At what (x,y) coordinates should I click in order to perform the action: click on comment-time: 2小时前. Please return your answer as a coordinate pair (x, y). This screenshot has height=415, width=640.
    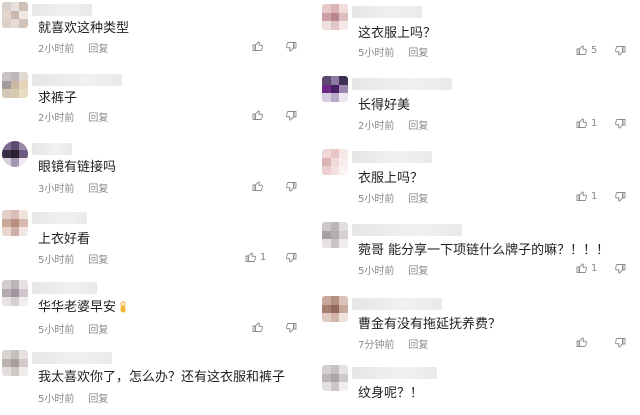
    Looking at the image, I should click on (376, 126).